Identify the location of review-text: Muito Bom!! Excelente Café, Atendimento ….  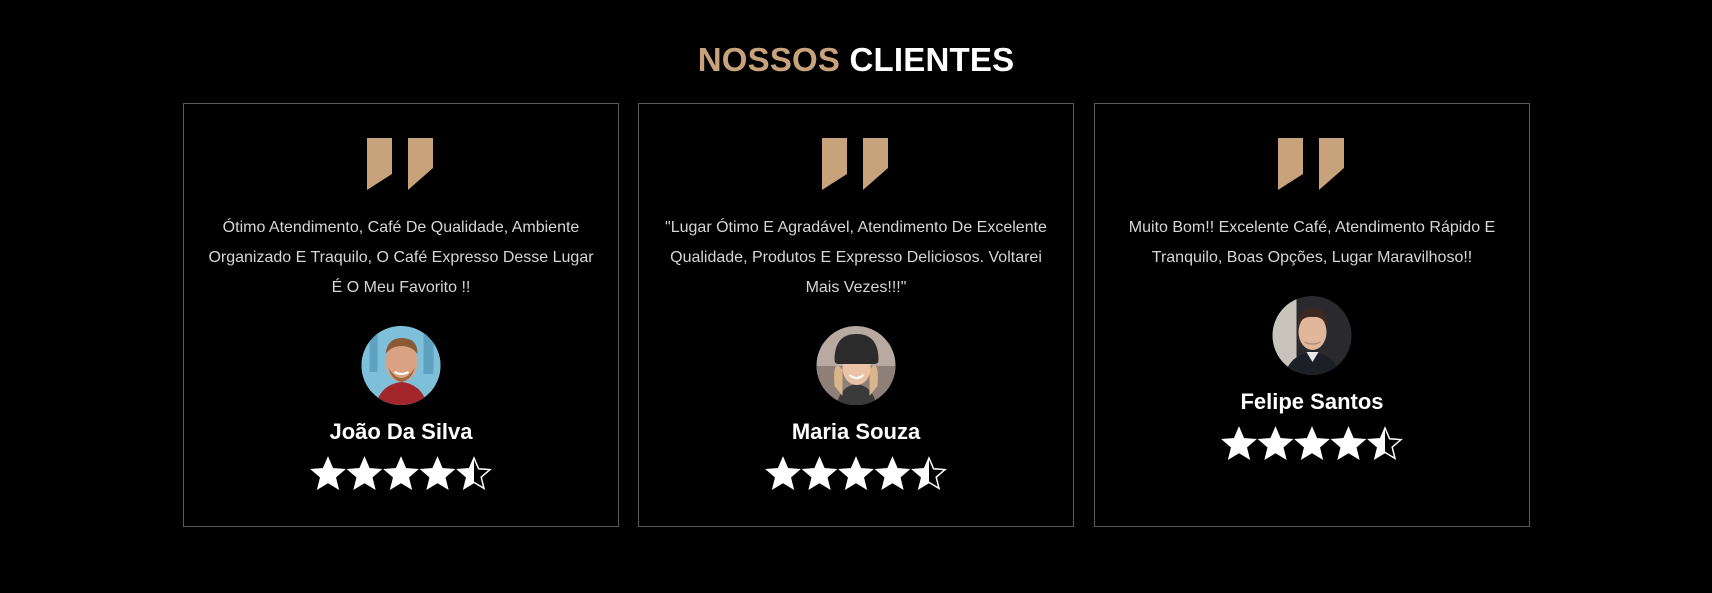
(1312, 242).